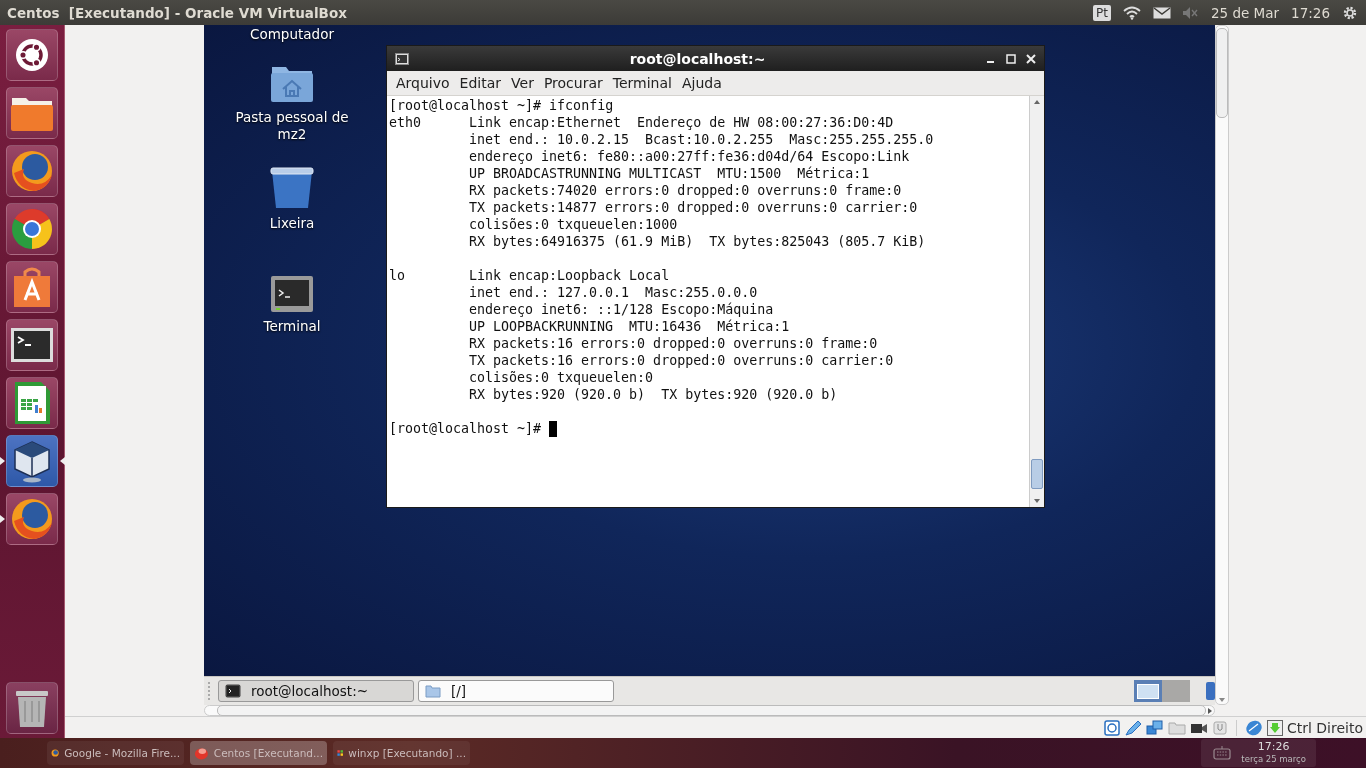 The width and height of the screenshot is (1366, 768). I want to click on terminal-line: colisões:0 txqueuelen:1000, so click(574, 224).